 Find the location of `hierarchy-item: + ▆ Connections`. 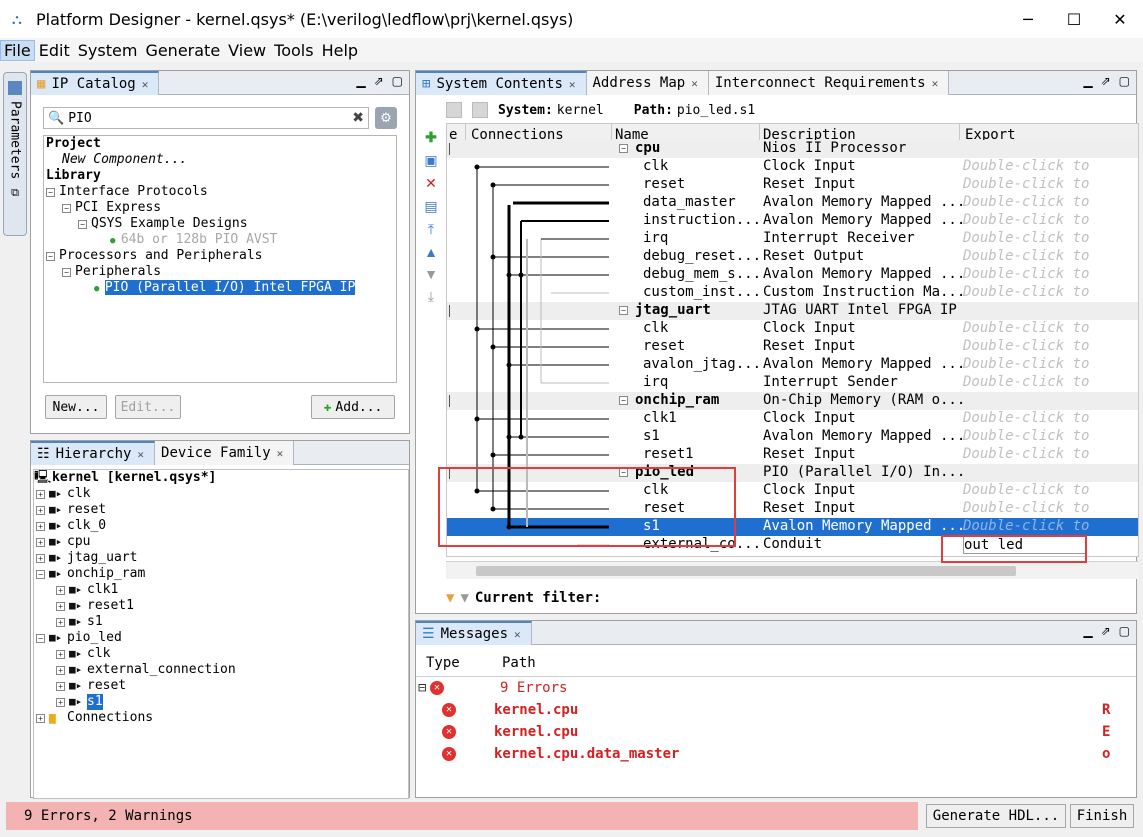

hierarchy-item: + ▆ Connections is located at coordinates (221, 718).